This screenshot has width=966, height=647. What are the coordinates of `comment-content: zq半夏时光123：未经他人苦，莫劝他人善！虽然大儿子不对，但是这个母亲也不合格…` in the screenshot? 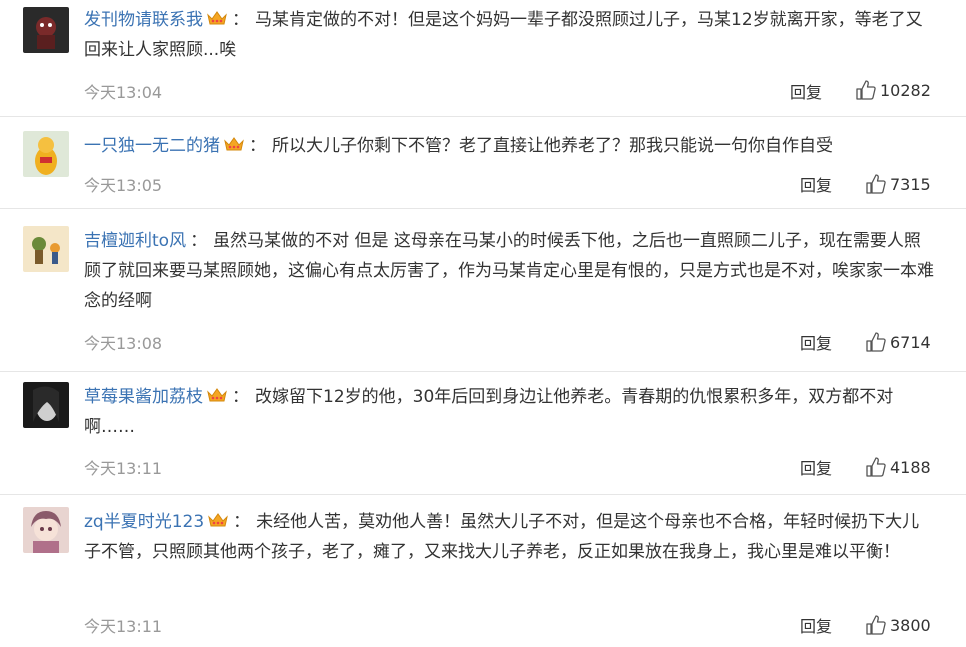 It's located at (510, 537).